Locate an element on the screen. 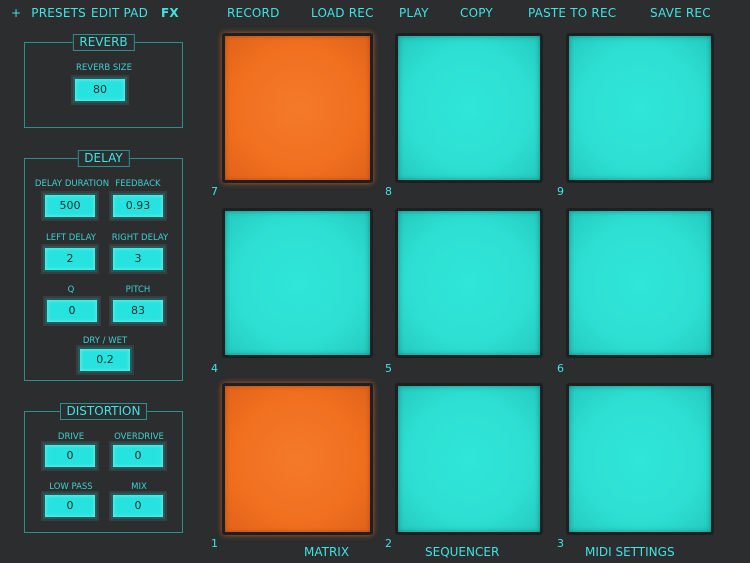 This screenshot has width=750, height=563. mix-label: MIX is located at coordinates (139, 487).